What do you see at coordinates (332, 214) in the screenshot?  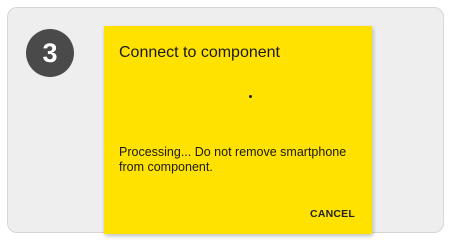 I see `cancel-button: CANCEL` at bounding box center [332, 214].